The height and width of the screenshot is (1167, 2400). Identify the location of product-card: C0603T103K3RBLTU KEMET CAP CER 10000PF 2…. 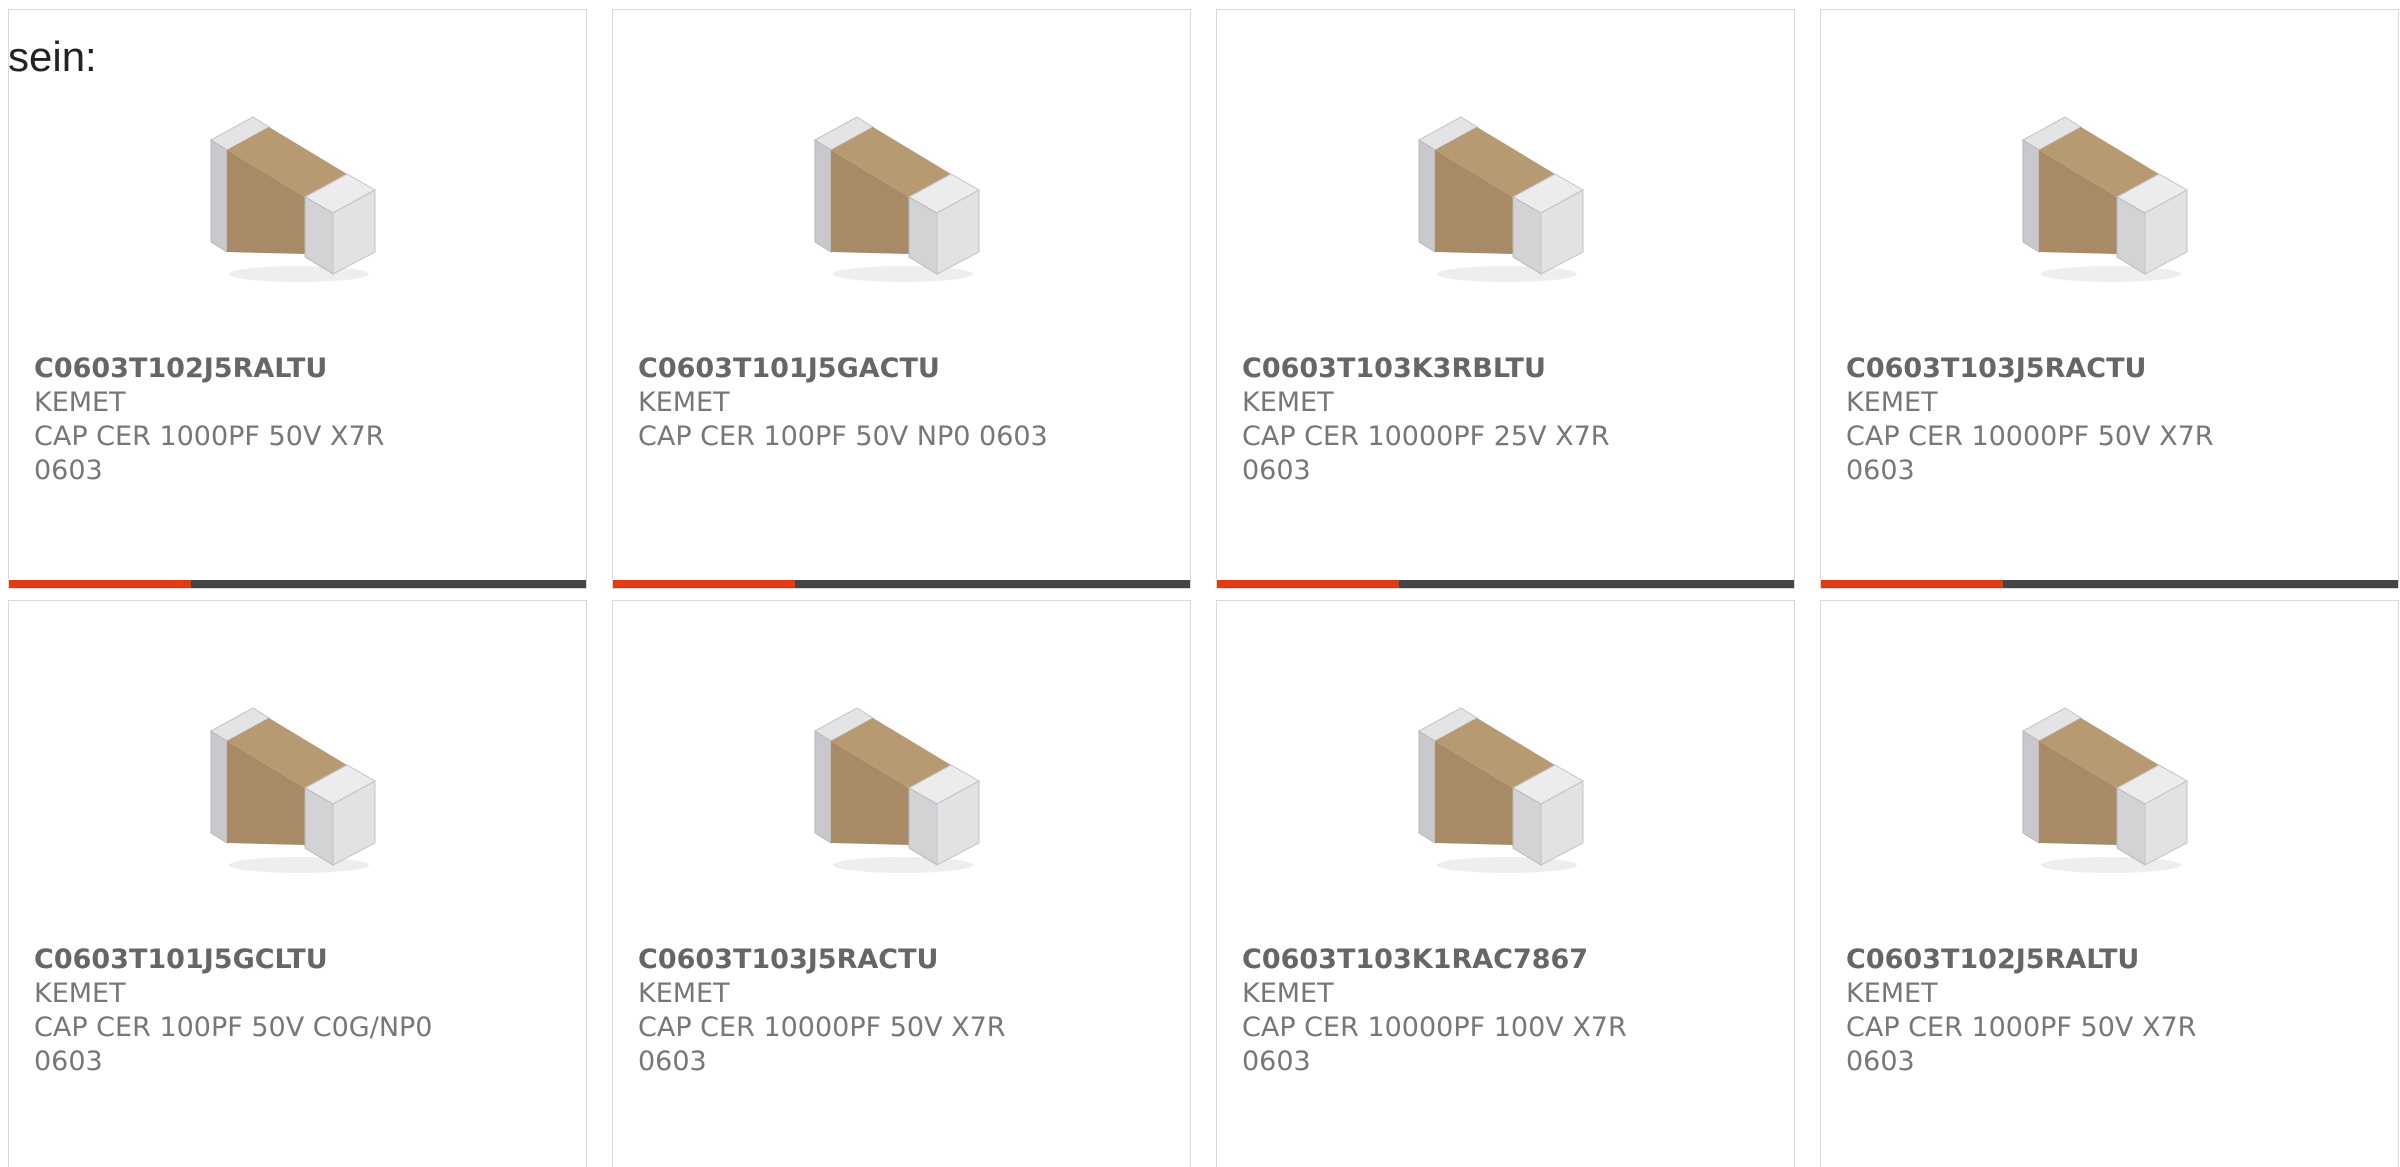
(1505, 299).